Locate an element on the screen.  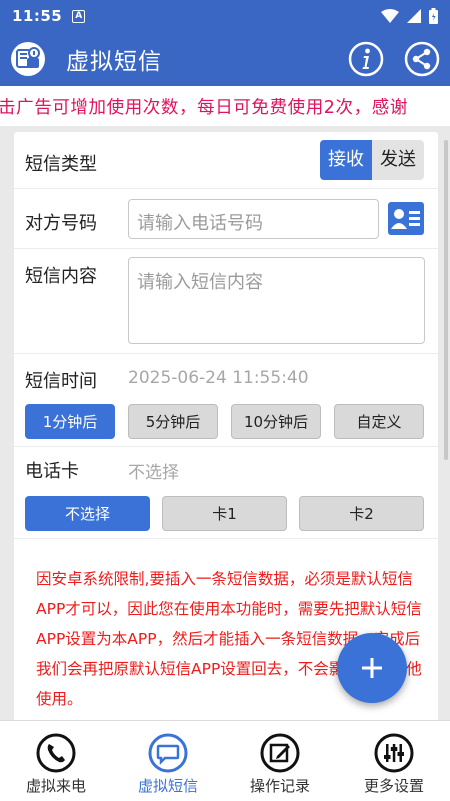
nav-label: 操作记录 is located at coordinates (279, 786).